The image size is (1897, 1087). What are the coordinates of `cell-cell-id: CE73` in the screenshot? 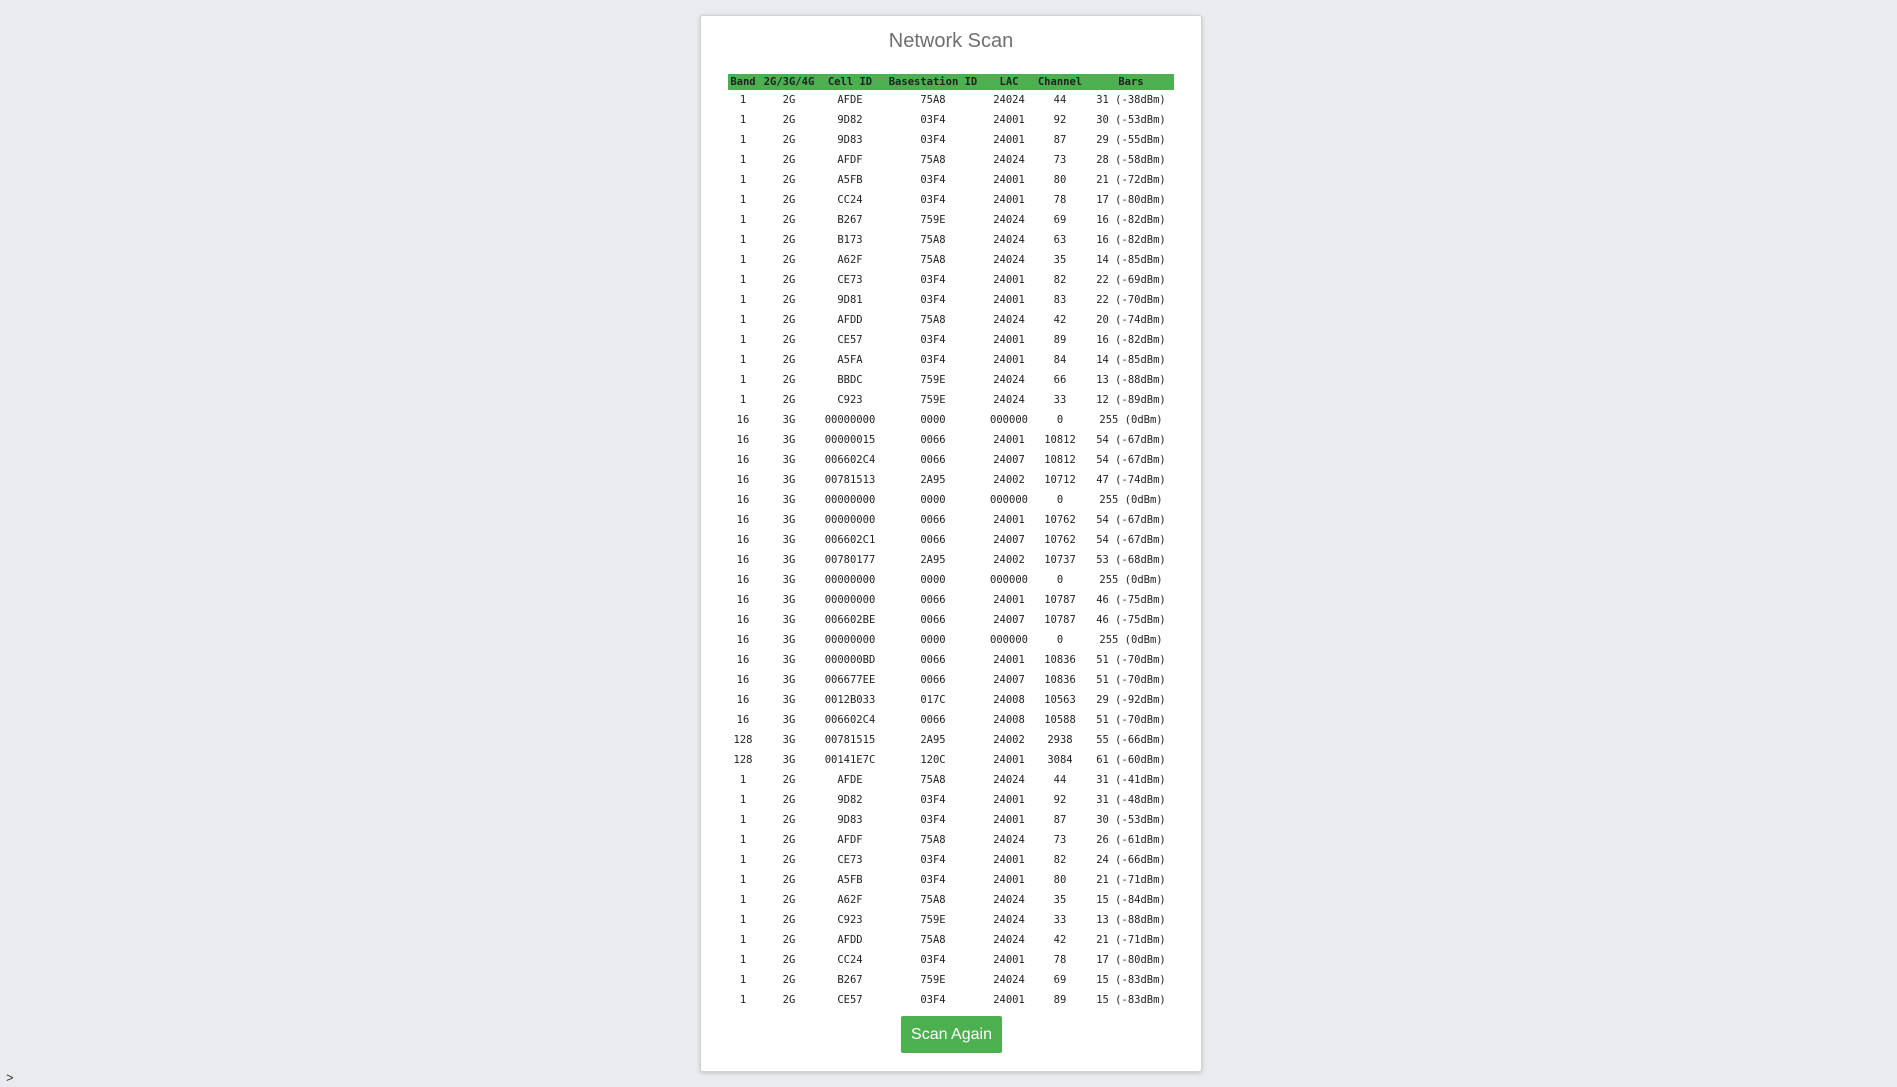 It's located at (850, 280).